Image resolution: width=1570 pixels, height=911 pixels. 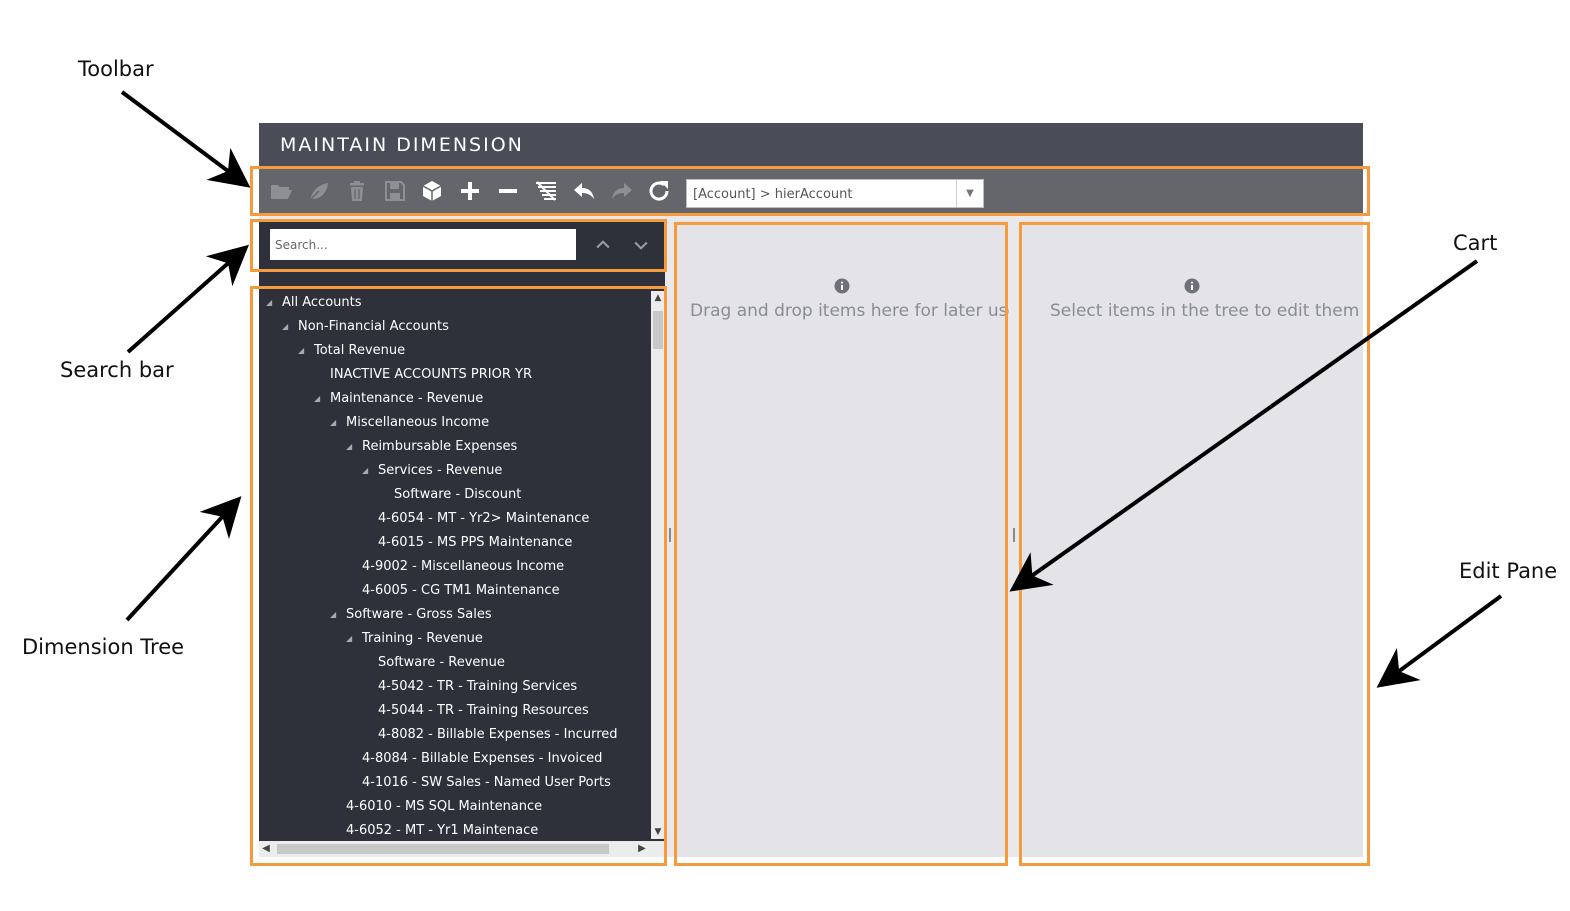 I want to click on tree-node-label: Services - Revenue, so click(x=440, y=470).